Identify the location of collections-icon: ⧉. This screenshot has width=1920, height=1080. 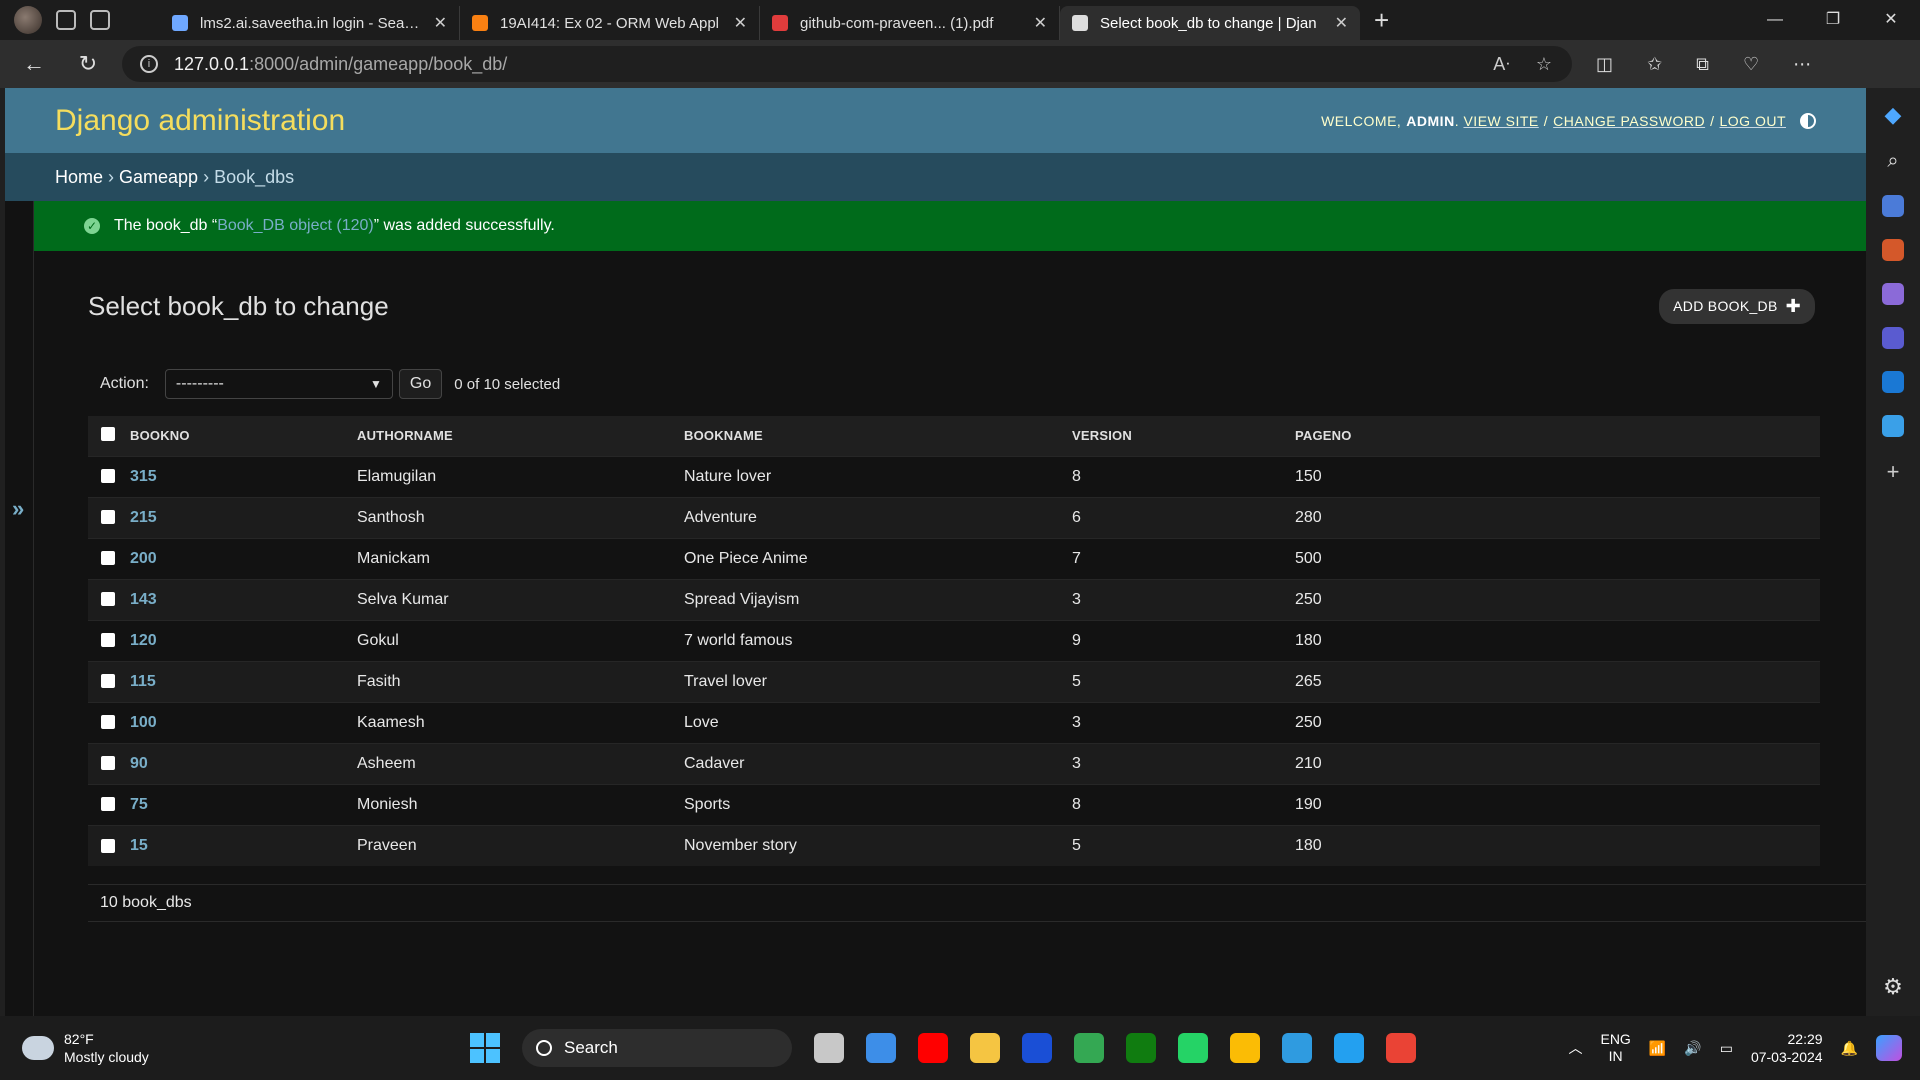
(1702, 64).